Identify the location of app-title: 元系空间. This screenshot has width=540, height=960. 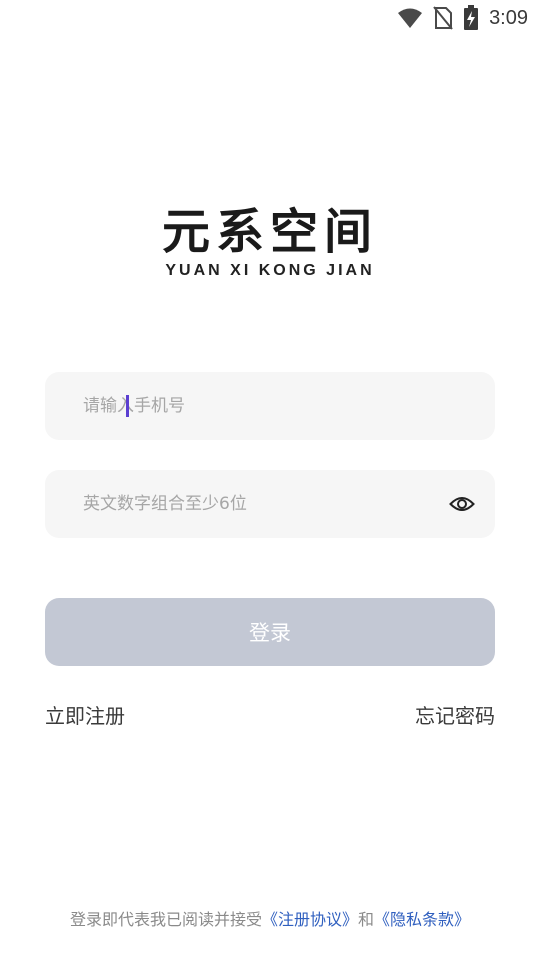
(269, 232).